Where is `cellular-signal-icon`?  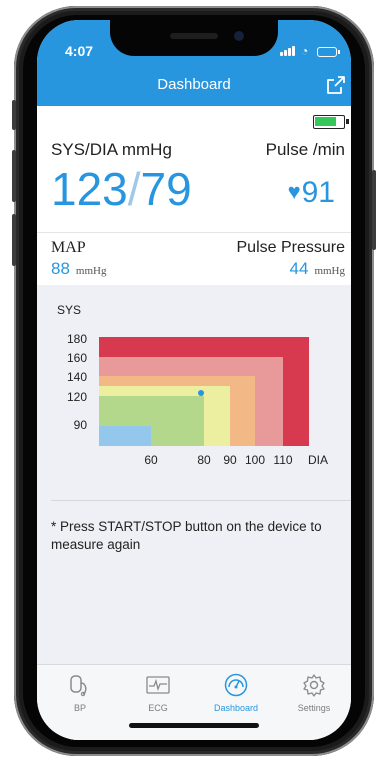 cellular-signal-icon is located at coordinates (289, 51).